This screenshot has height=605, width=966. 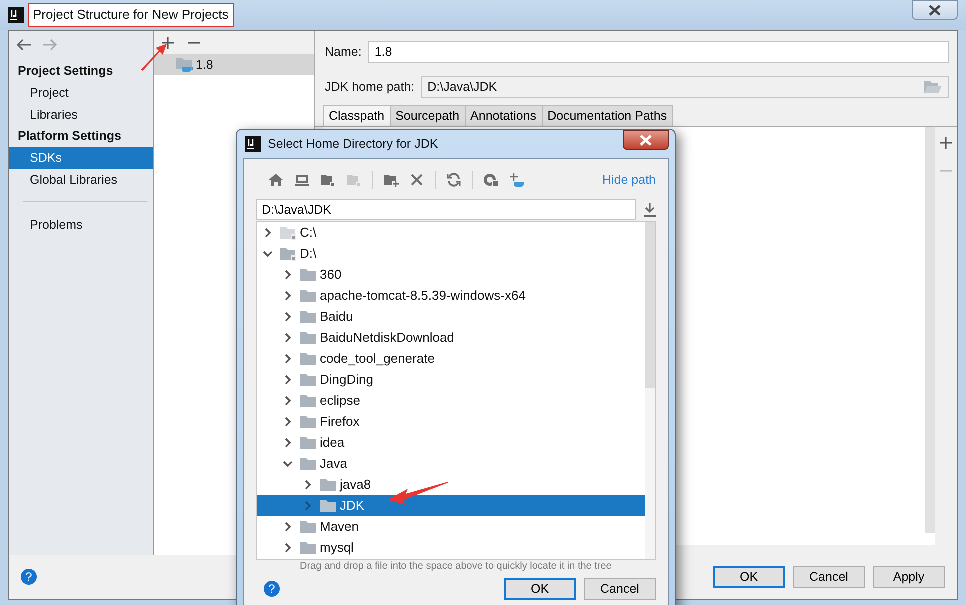 I want to click on sidebar-item: Global Libraries, so click(x=81, y=180).